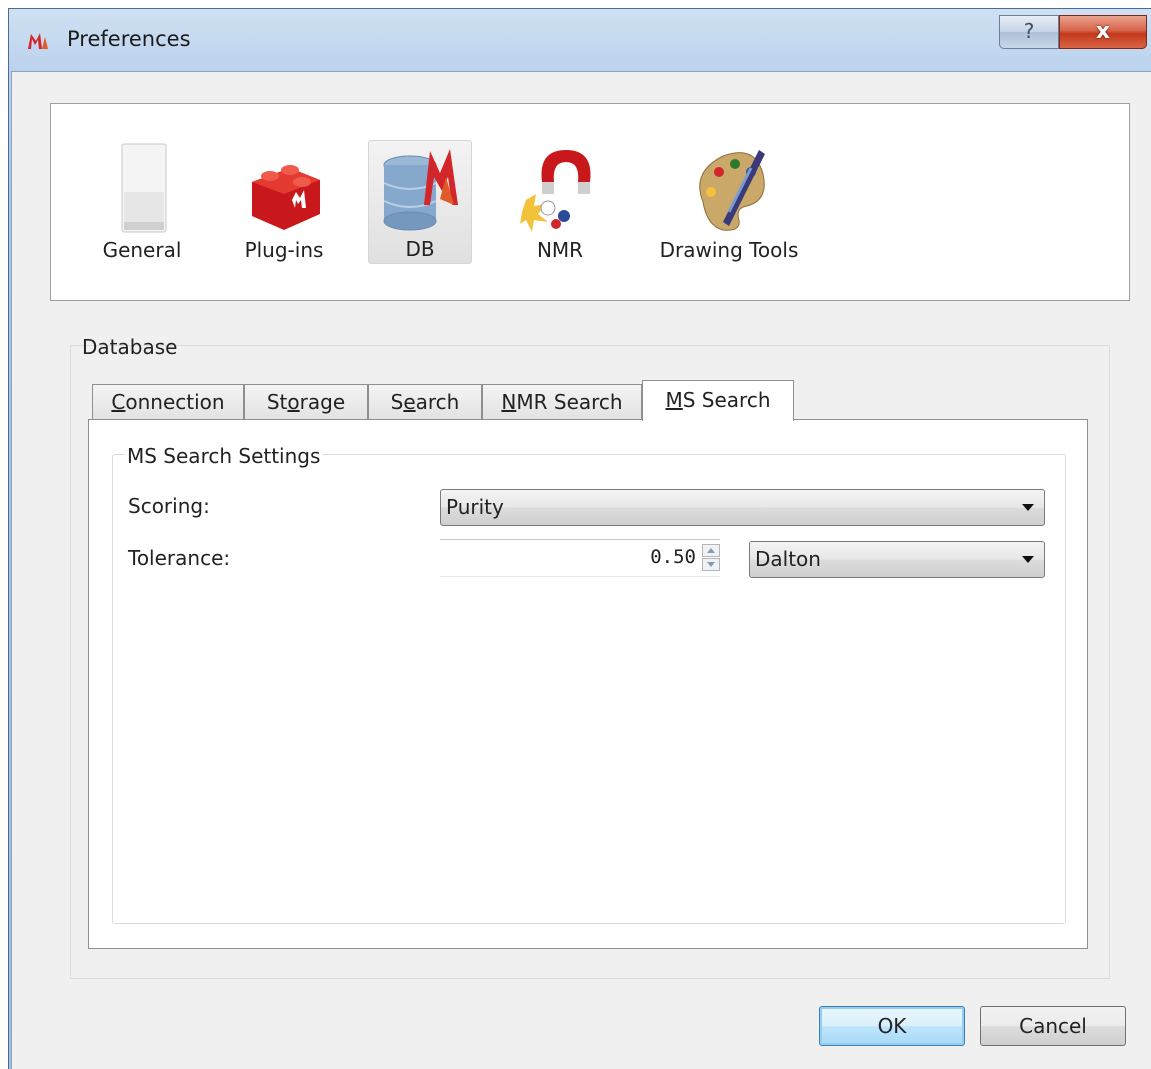 Image resolution: width=1151 pixels, height=1069 pixels. I want to click on tab-connection: Connection, so click(168, 402).